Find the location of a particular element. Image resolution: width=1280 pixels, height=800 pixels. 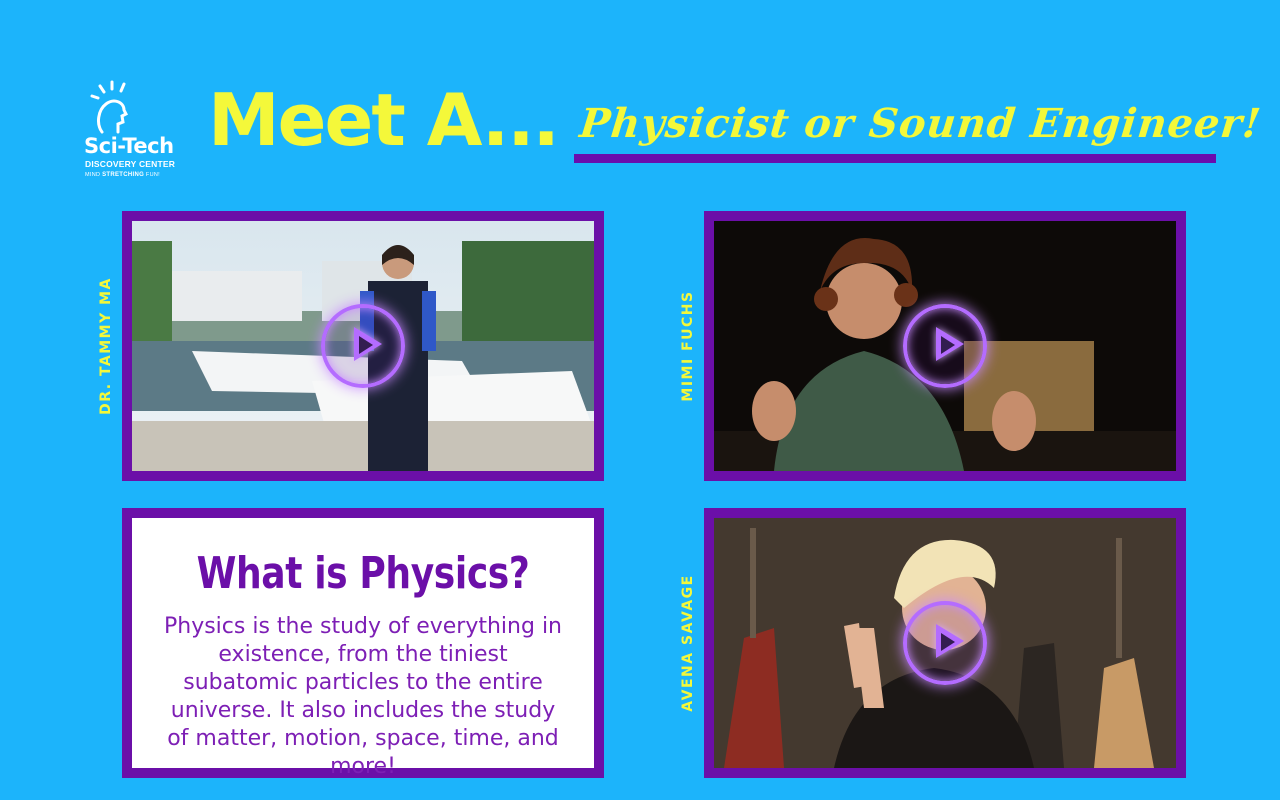

tagline-pre: MIND is located at coordinates (93, 175).